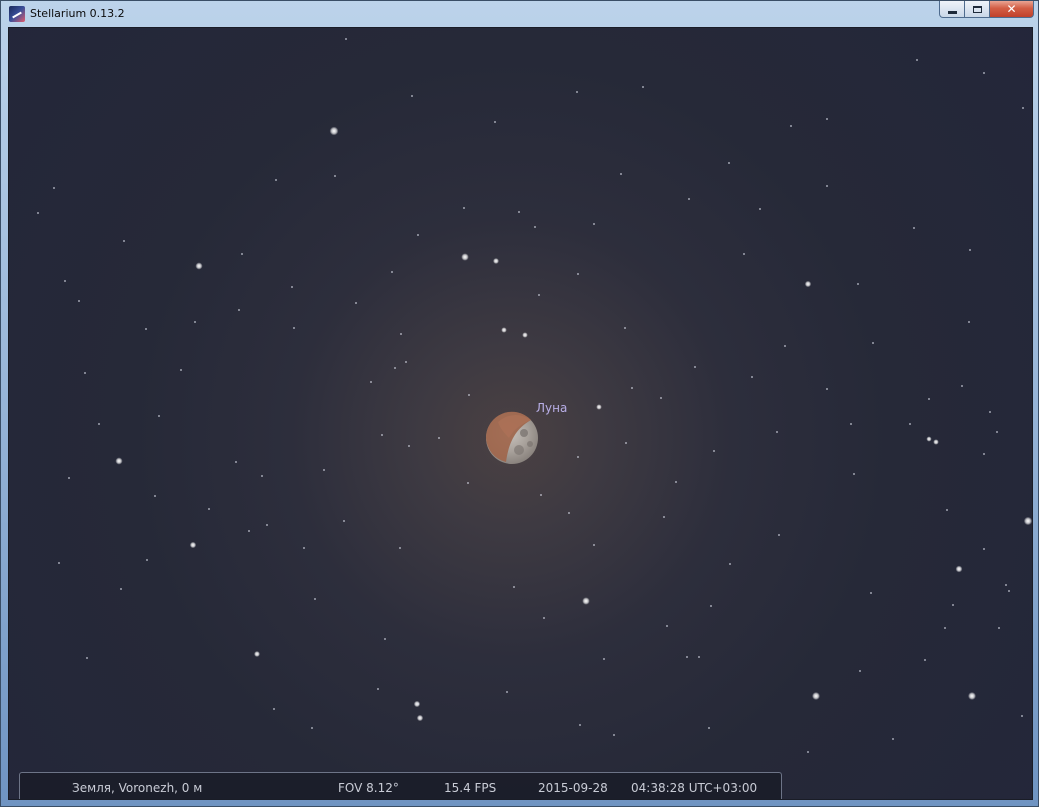 This screenshot has height=807, width=1039. Describe the element at coordinates (519, 14) in the screenshot. I see `title-bar: Stellarium 0.13.2 ✕` at that location.